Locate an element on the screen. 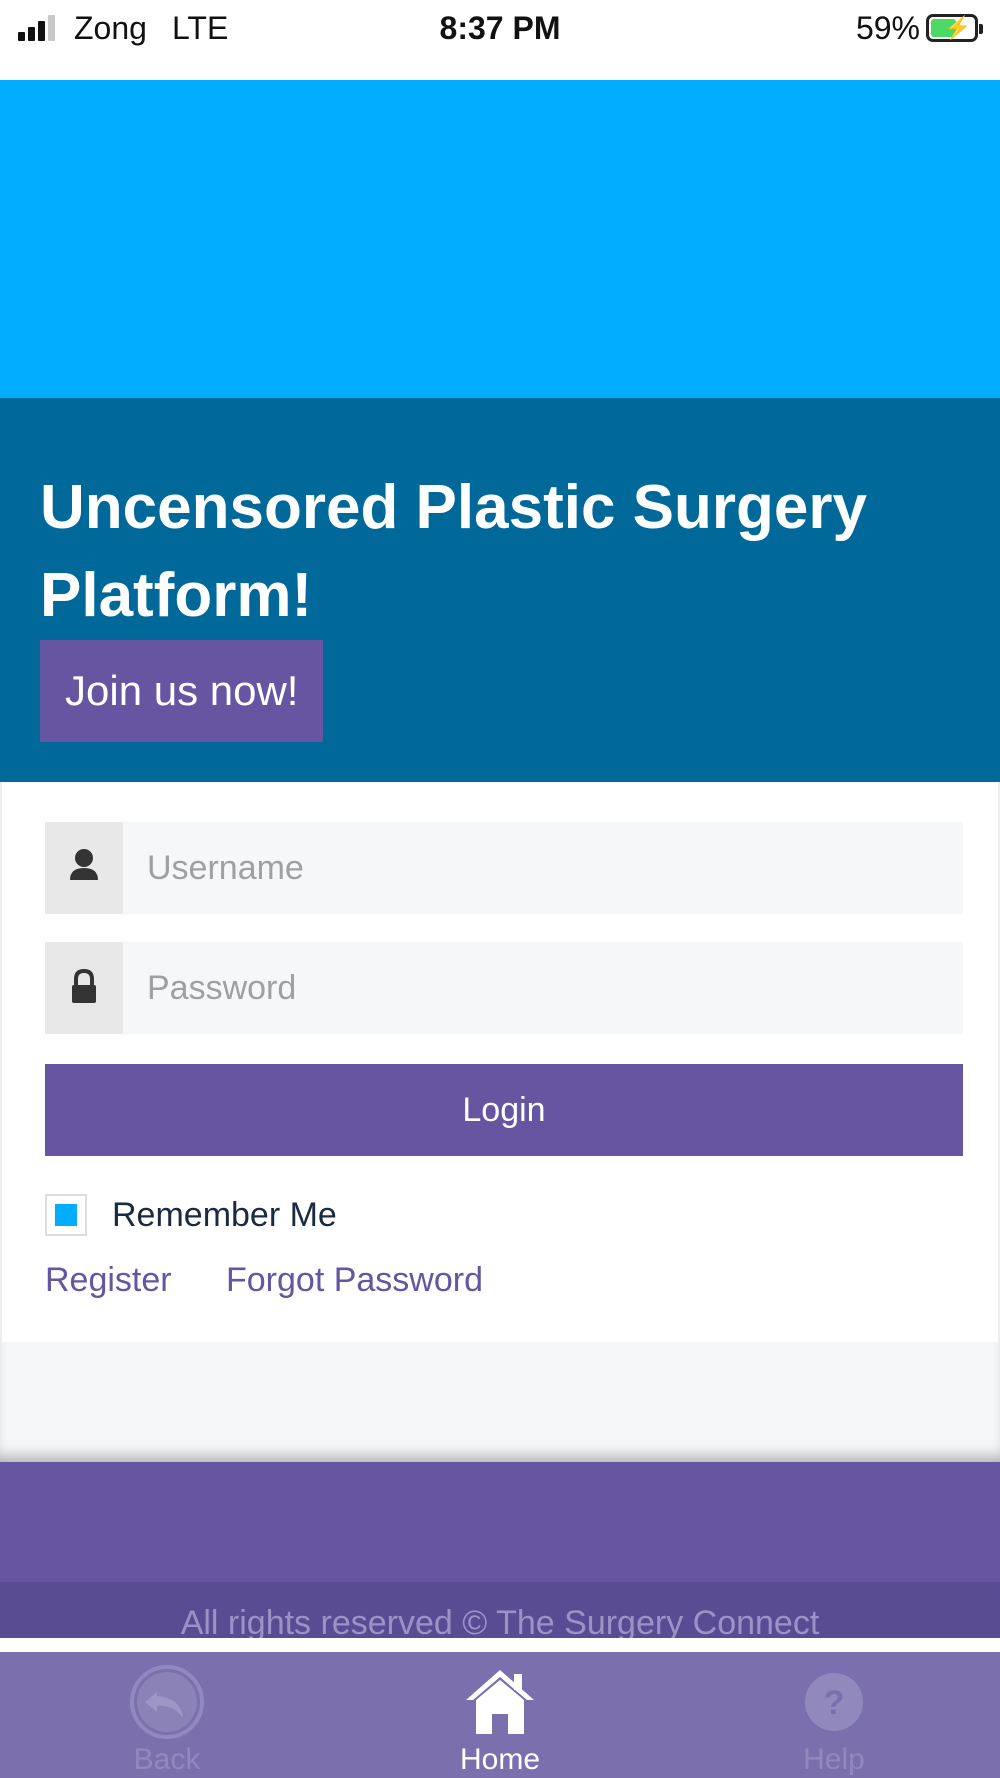  username-row is located at coordinates (504, 868).